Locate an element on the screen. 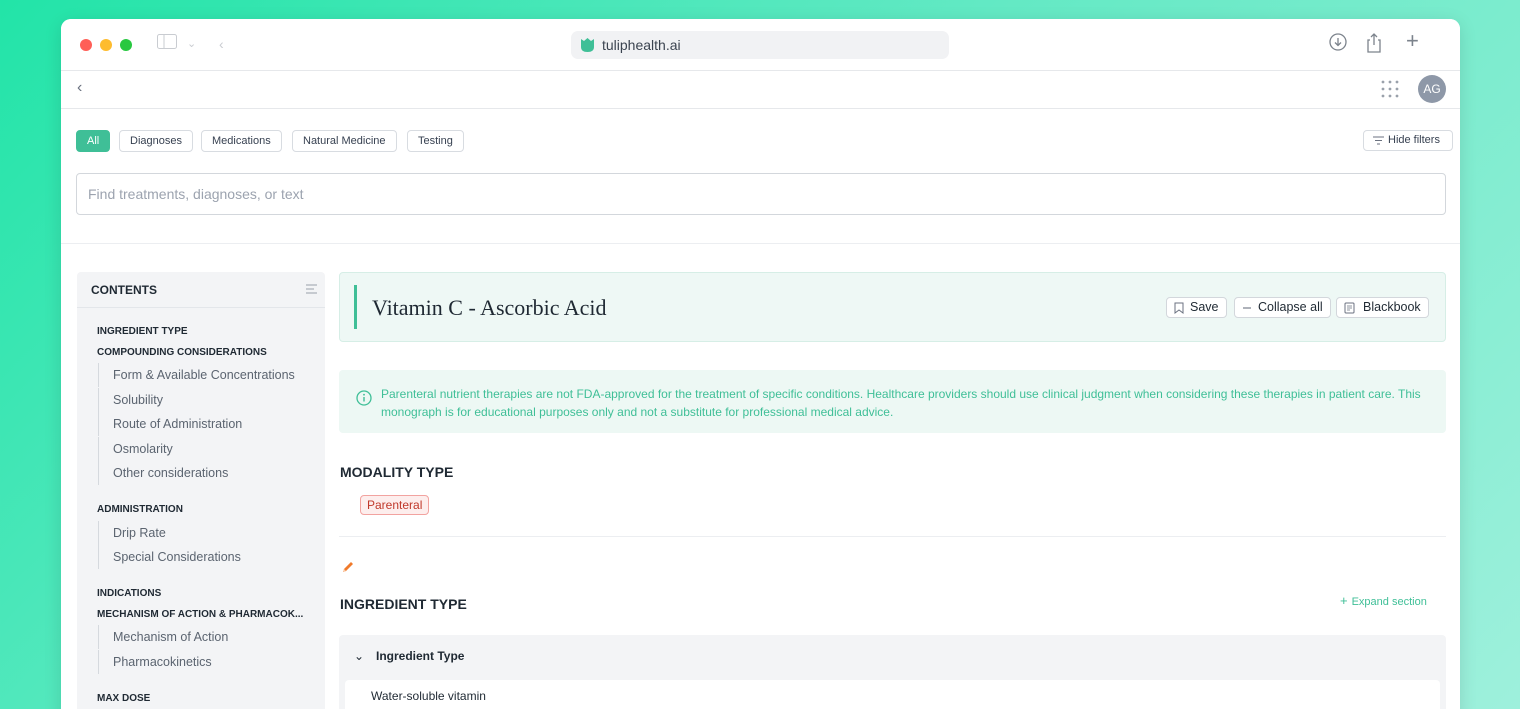  accordion-body: Water-soluble vitamin is located at coordinates (892, 694).